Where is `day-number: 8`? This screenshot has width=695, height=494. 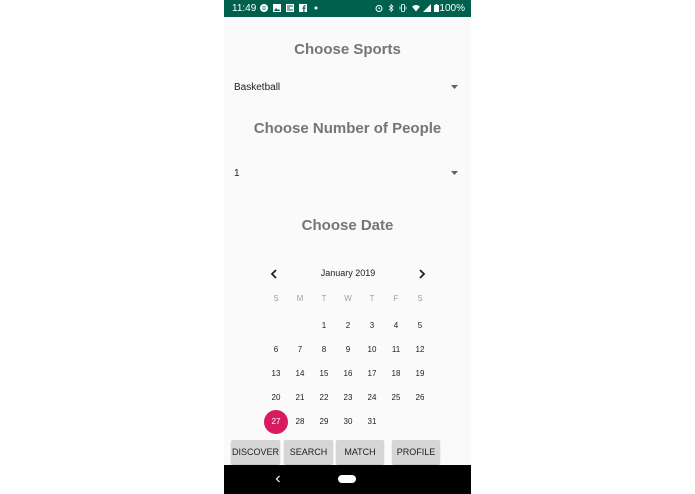
day-number: 8 is located at coordinates (324, 349).